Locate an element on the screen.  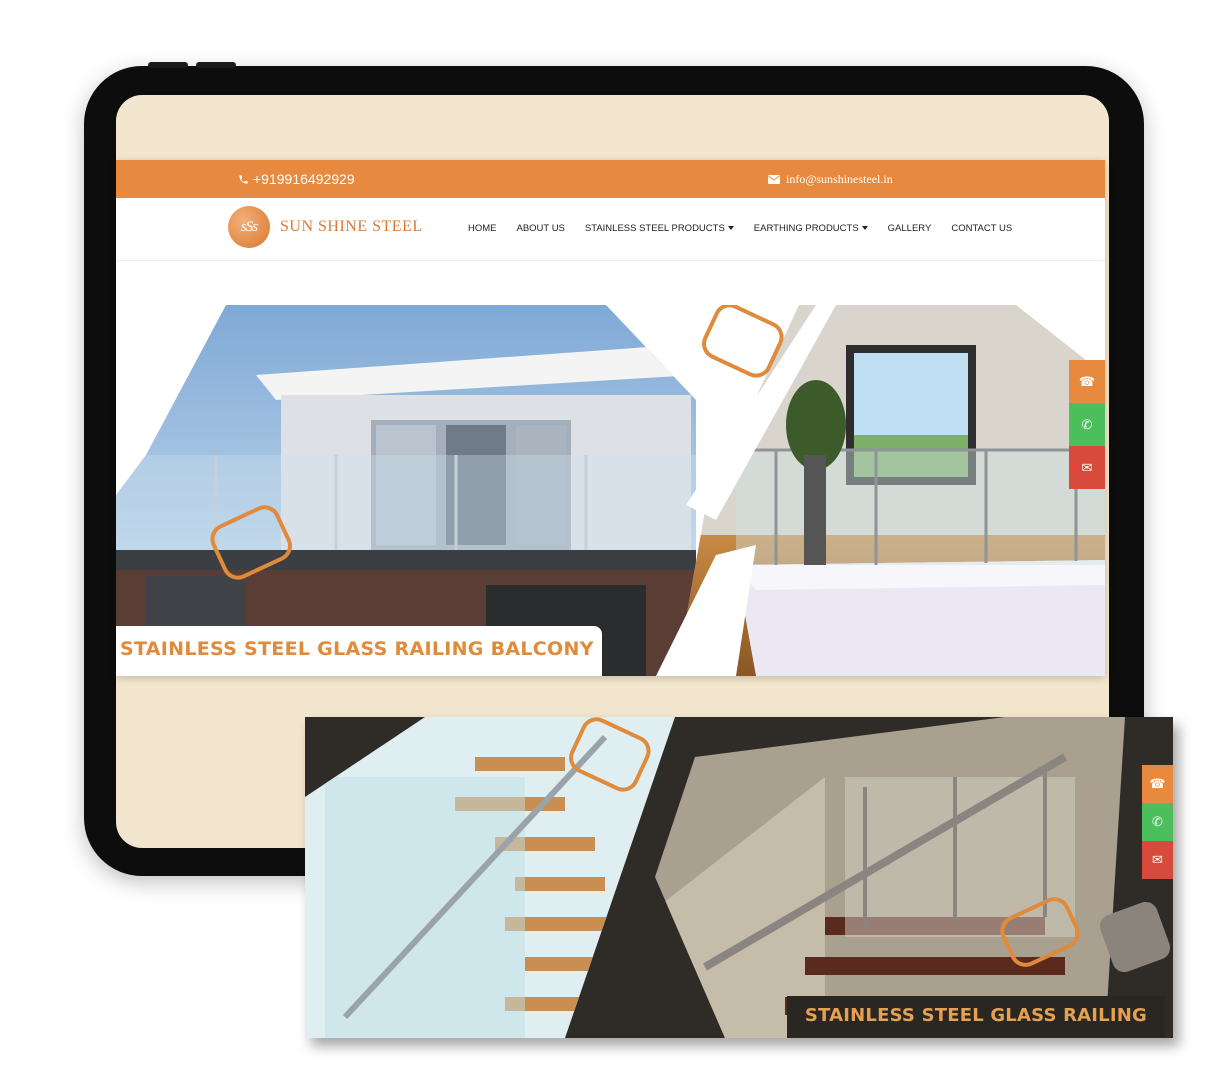
nav-item-label: CONTACT US is located at coordinates (982, 228).